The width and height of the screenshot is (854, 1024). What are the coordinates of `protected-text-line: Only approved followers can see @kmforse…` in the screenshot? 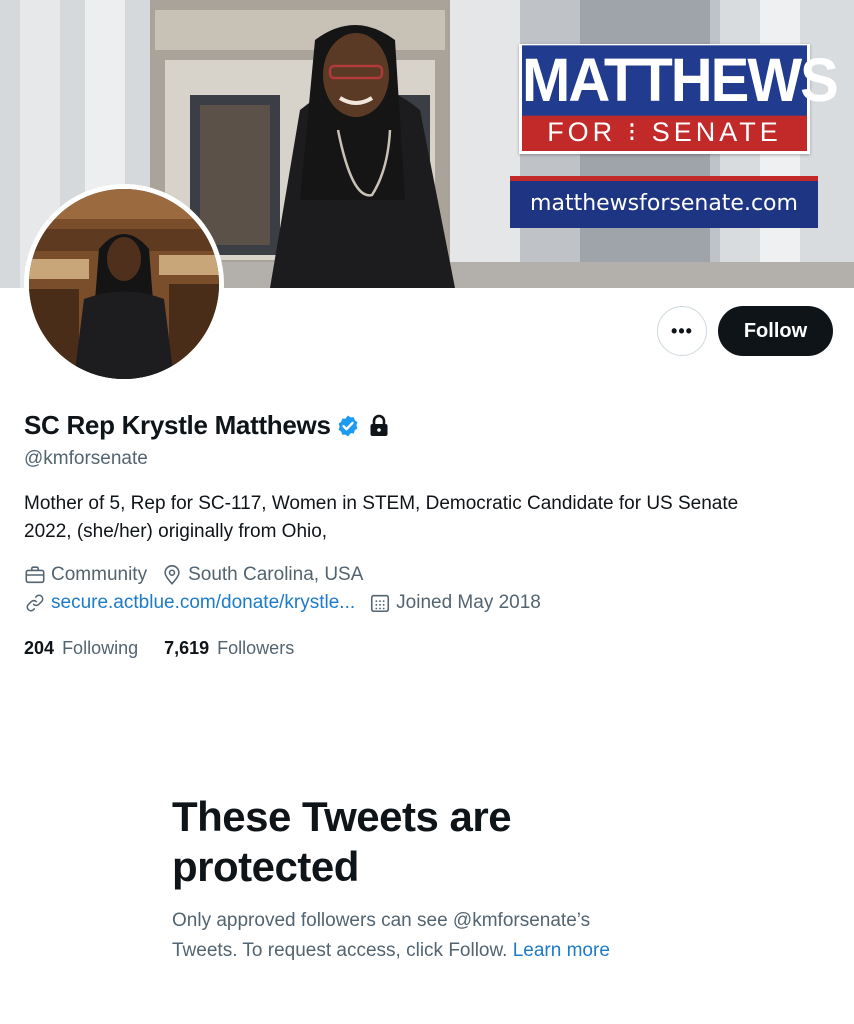 It's located at (381, 920).